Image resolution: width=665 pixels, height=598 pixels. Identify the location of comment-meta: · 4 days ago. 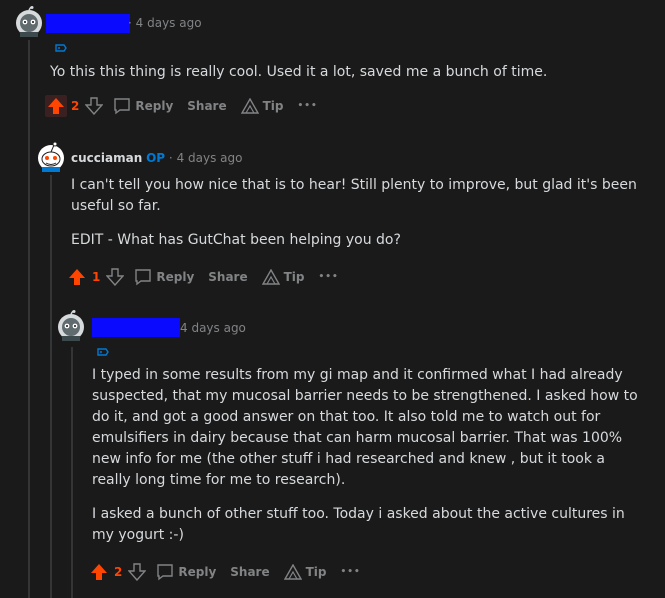
(165, 23).